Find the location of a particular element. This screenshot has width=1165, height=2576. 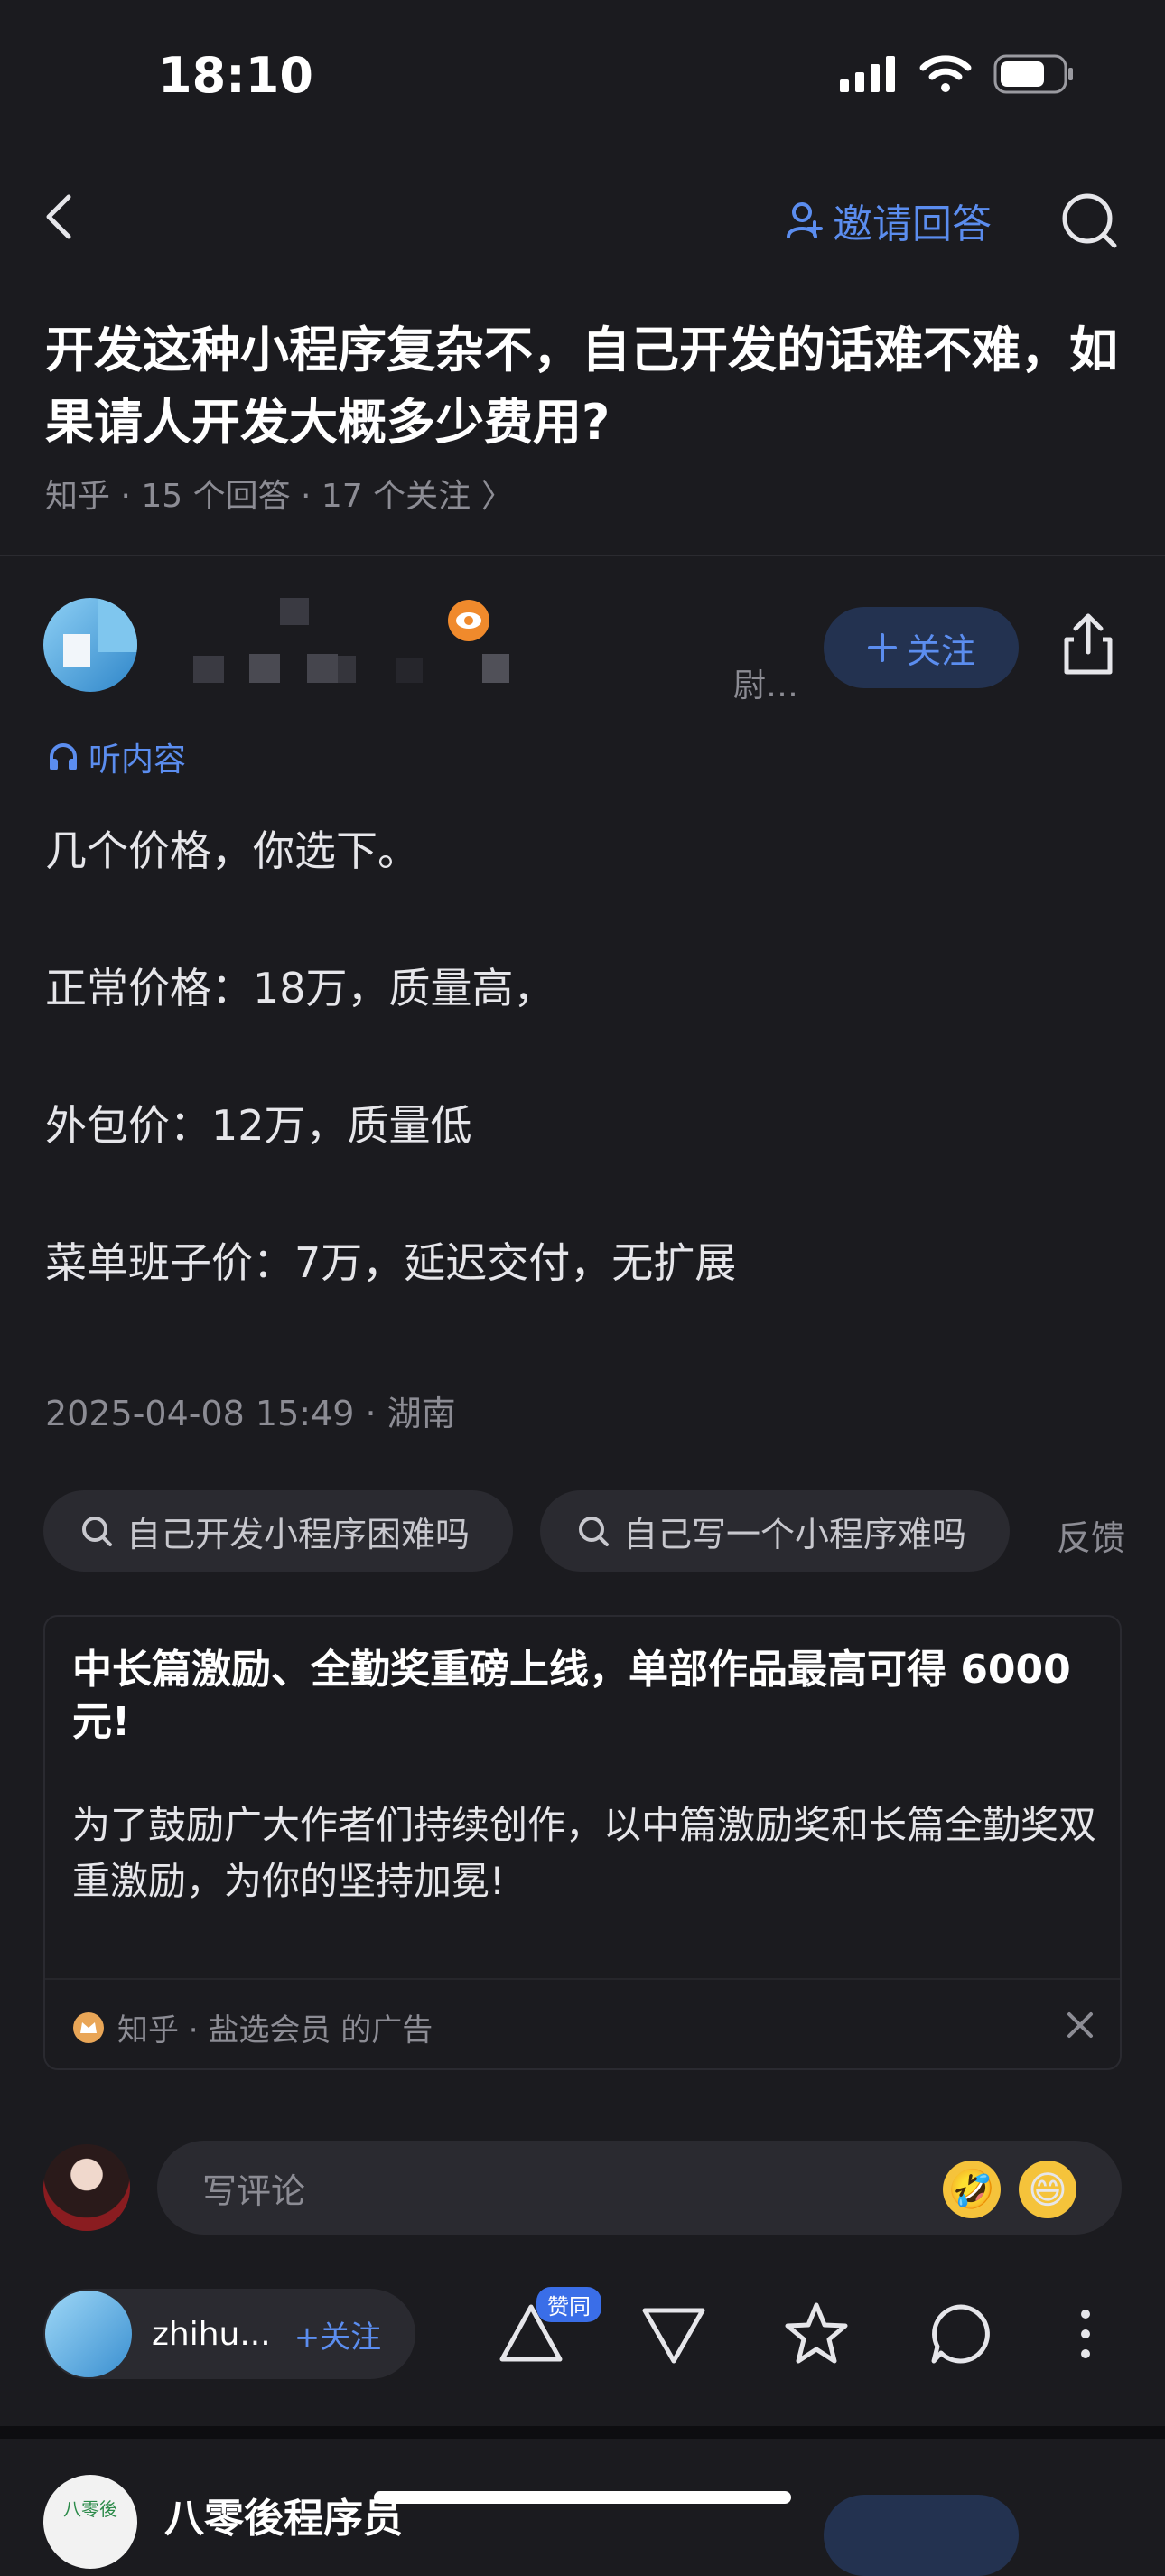

downvote-icon is located at coordinates (673, 2334).